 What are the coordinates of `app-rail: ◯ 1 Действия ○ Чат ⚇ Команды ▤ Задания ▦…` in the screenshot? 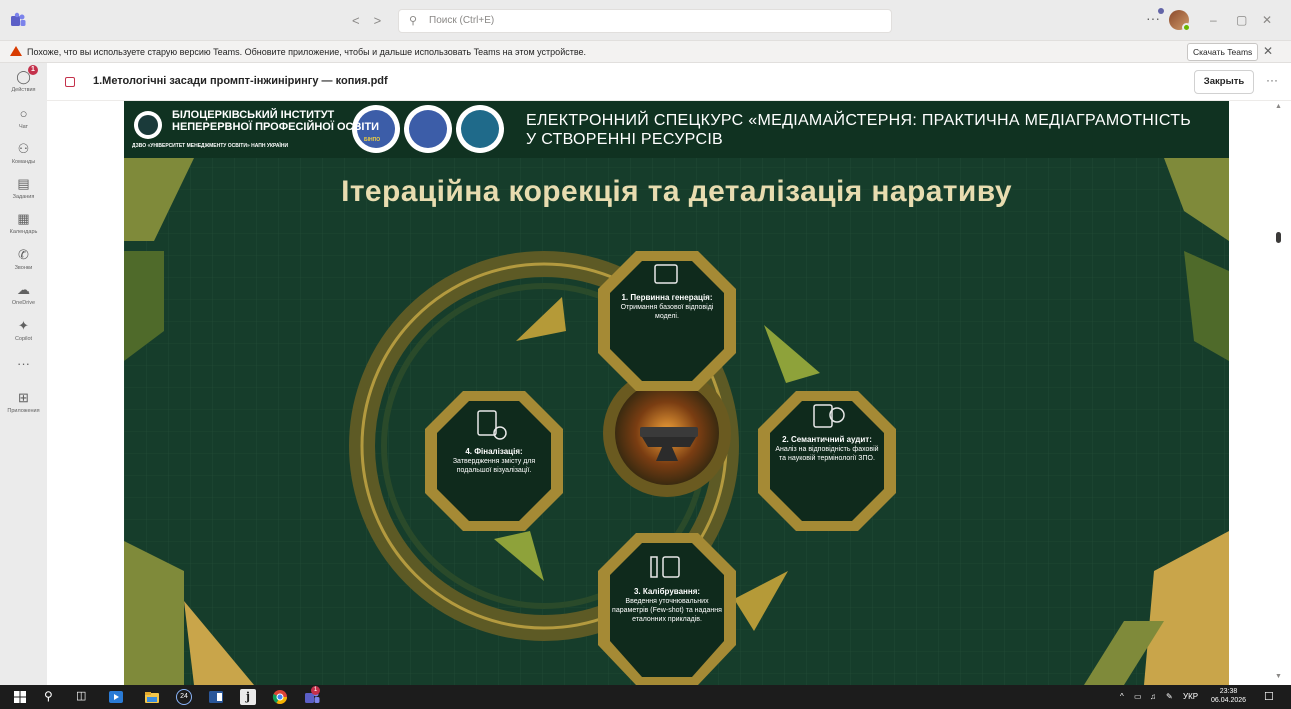 It's located at (23, 374).